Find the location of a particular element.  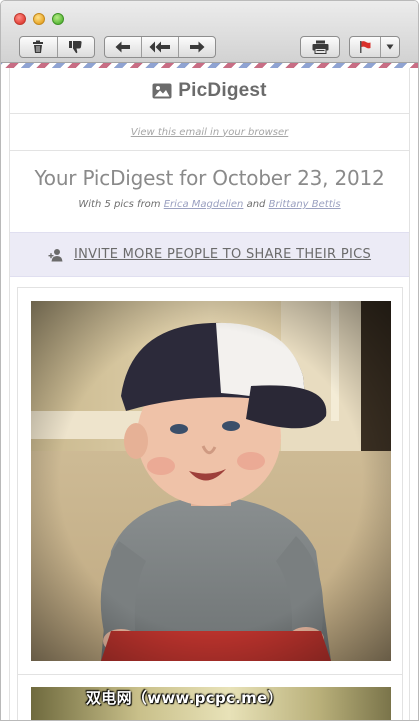

reply-group is located at coordinates (160, 47).